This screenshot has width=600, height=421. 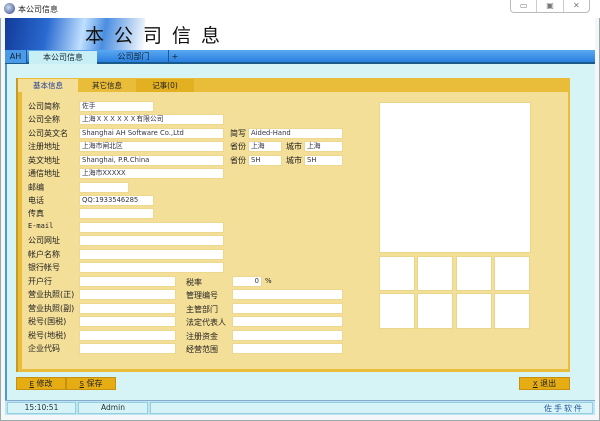 What do you see at coordinates (40, 281) in the screenshot?
I see `label-bank: 开户行` at bounding box center [40, 281].